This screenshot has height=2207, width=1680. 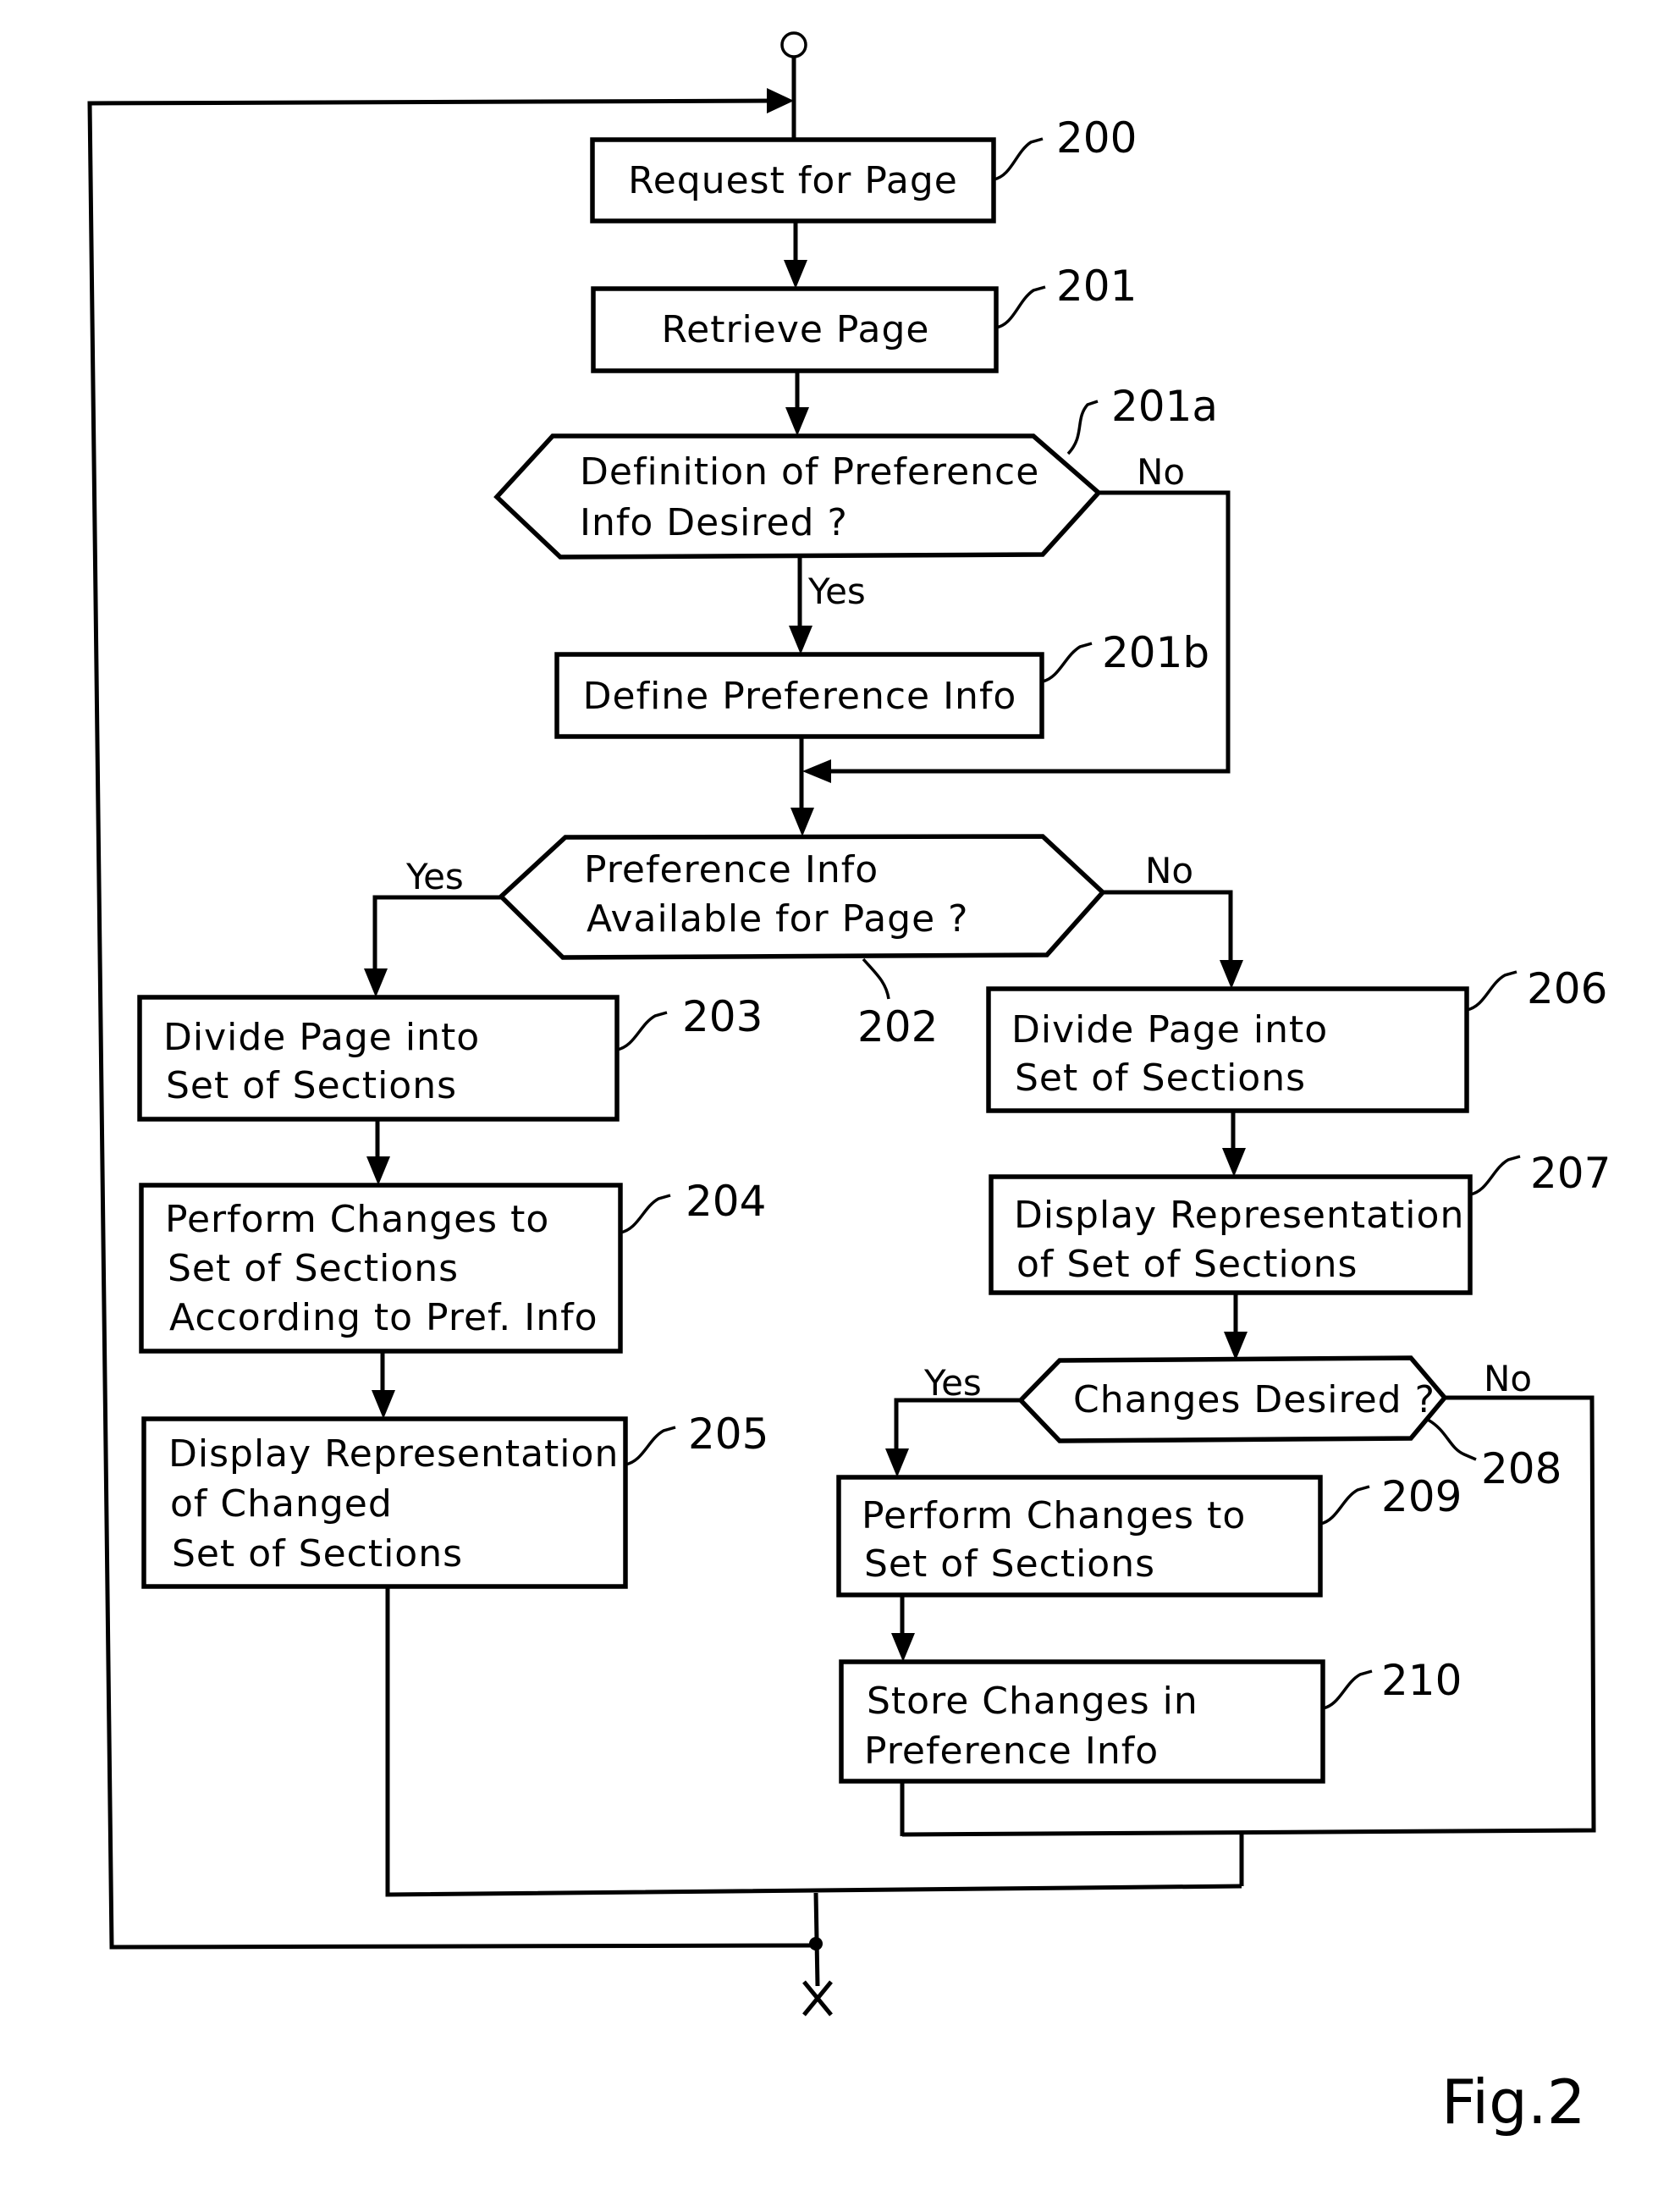 I want to click on node-text-line-2: Available for Page ?, so click(x=778, y=919).